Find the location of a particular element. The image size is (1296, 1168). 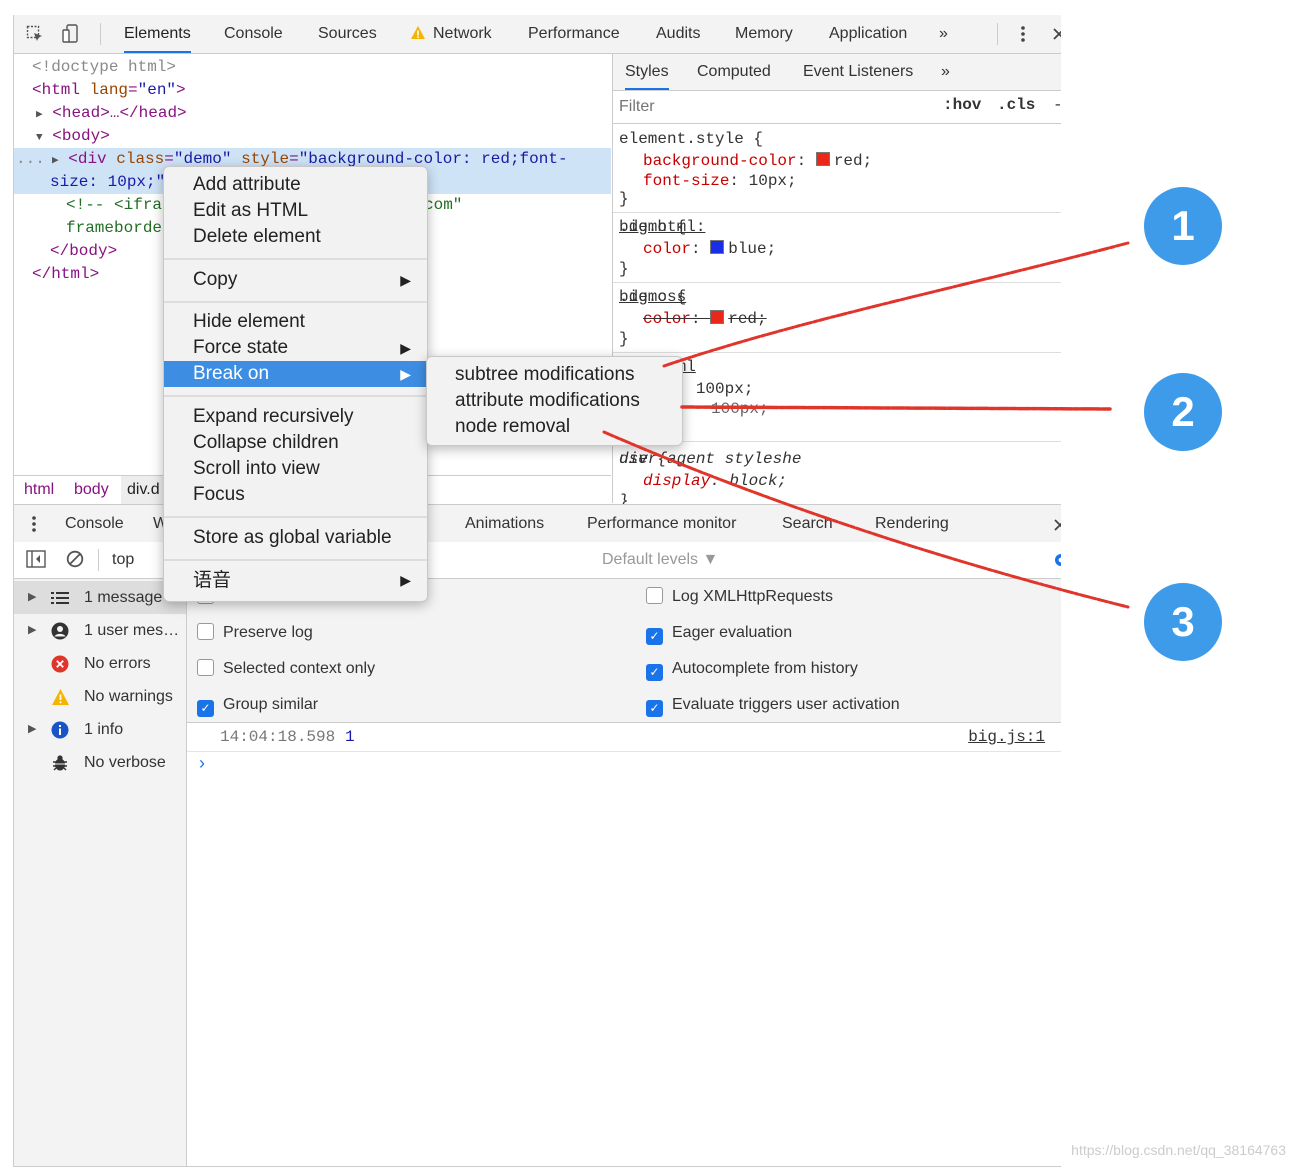

annotation-lines is located at coordinates (866, 425).